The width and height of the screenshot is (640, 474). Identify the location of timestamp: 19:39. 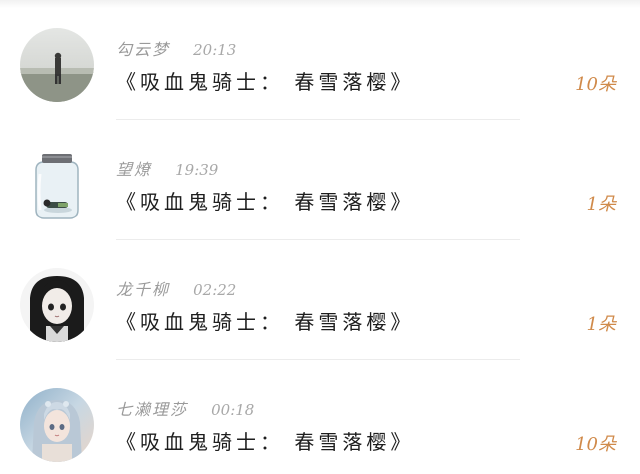
(197, 170).